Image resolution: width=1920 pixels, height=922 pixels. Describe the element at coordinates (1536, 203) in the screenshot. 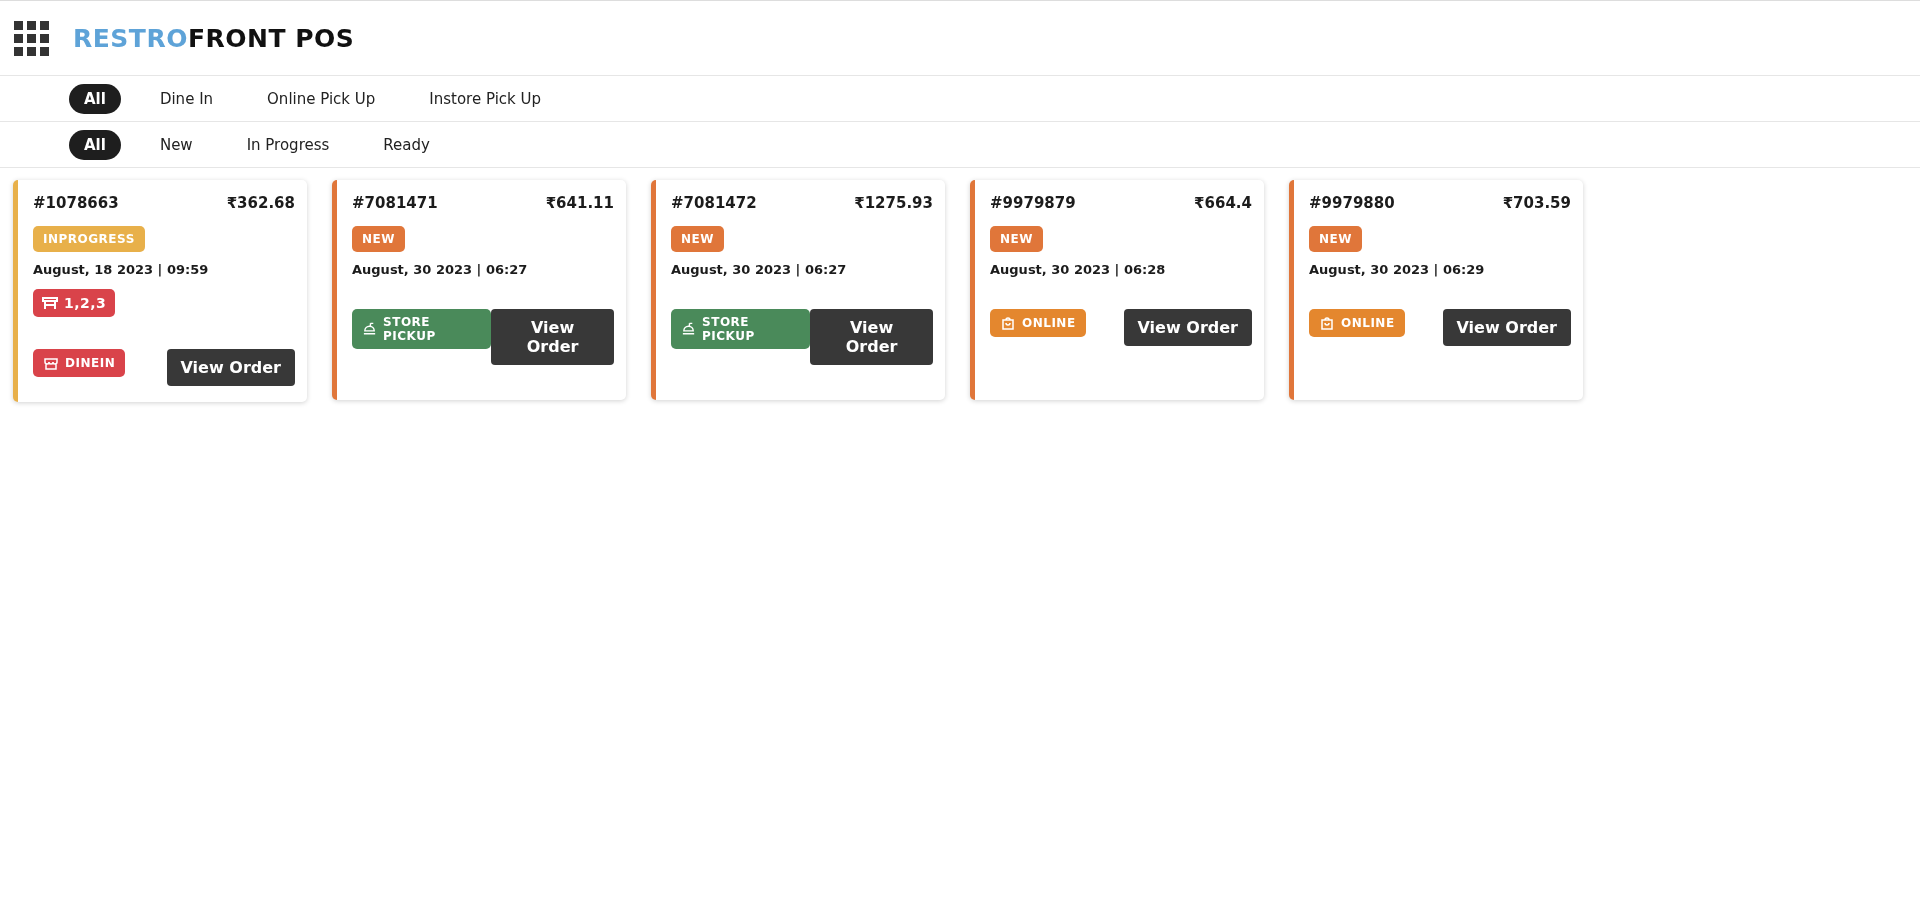

I see `order-amount: ₹703.59` at that location.